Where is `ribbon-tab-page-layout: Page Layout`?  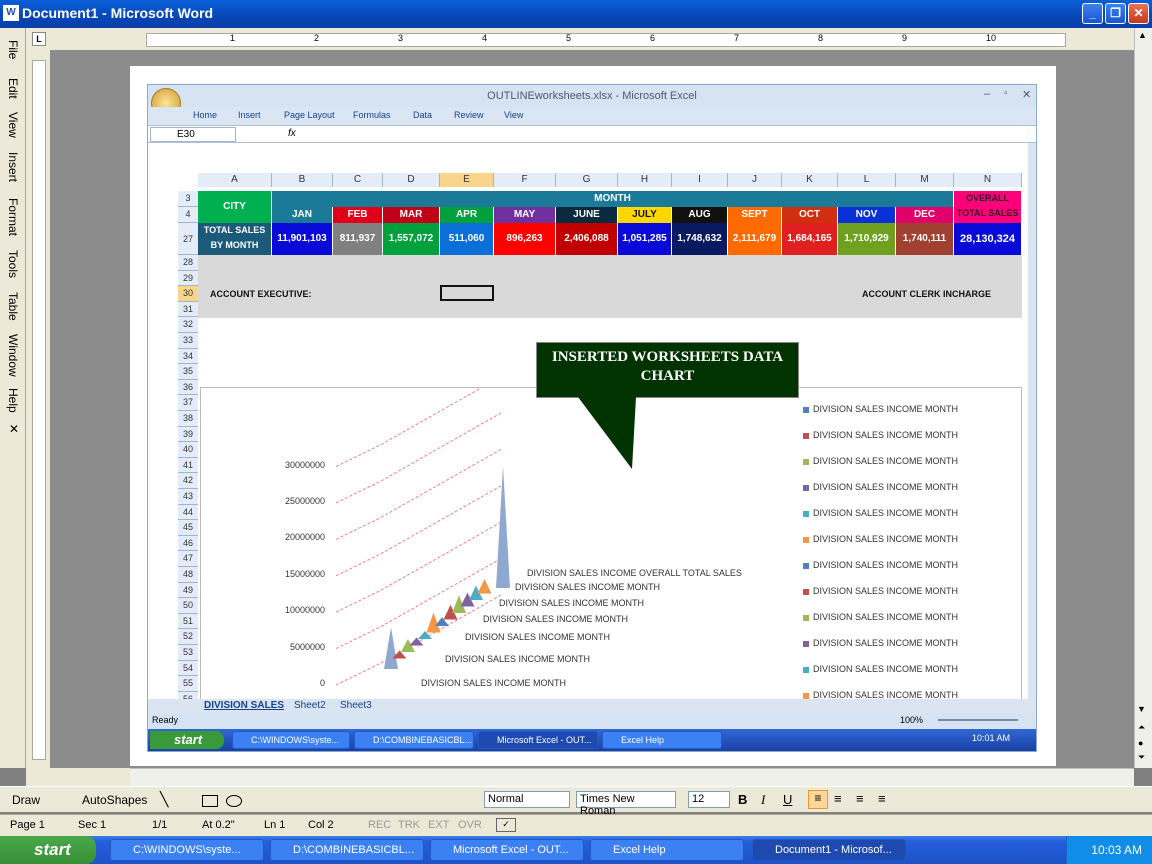 ribbon-tab-page-layout: Page Layout is located at coordinates (309, 115).